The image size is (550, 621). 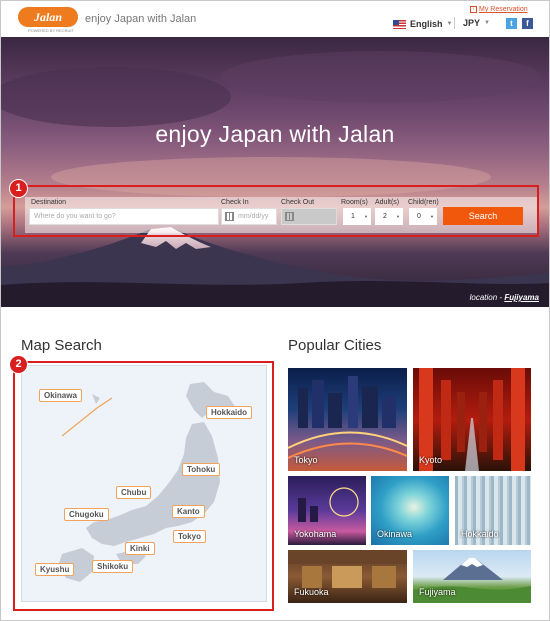 What do you see at coordinates (311, 592) in the screenshot?
I see `city-name: Fukuoka` at bounding box center [311, 592].